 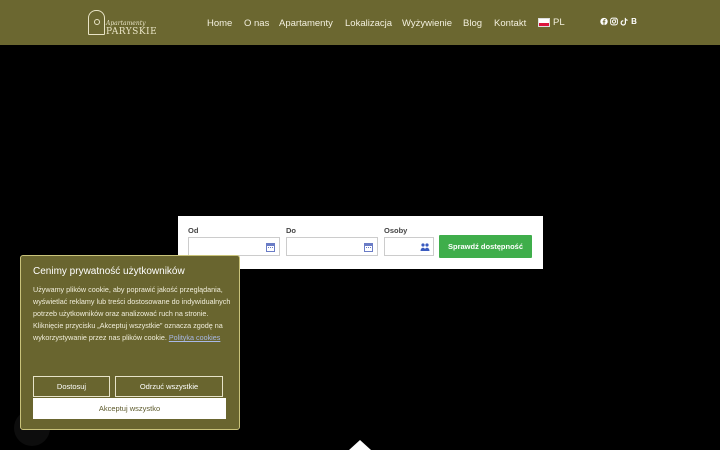 I want to click on poland-flag-icon, so click(x=544, y=22).